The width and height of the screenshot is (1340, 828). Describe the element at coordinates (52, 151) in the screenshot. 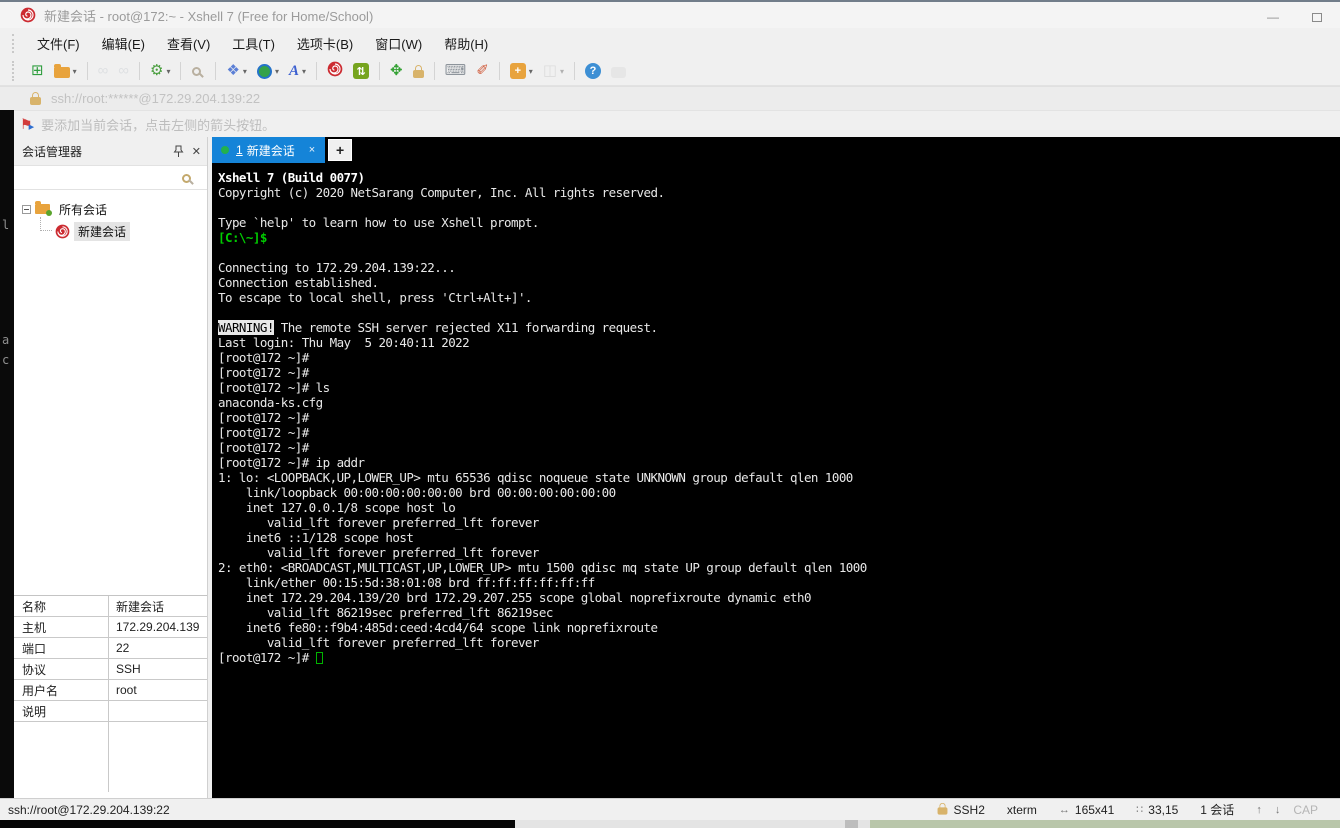

I see `session-manager-title: 会话管理器` at that location.